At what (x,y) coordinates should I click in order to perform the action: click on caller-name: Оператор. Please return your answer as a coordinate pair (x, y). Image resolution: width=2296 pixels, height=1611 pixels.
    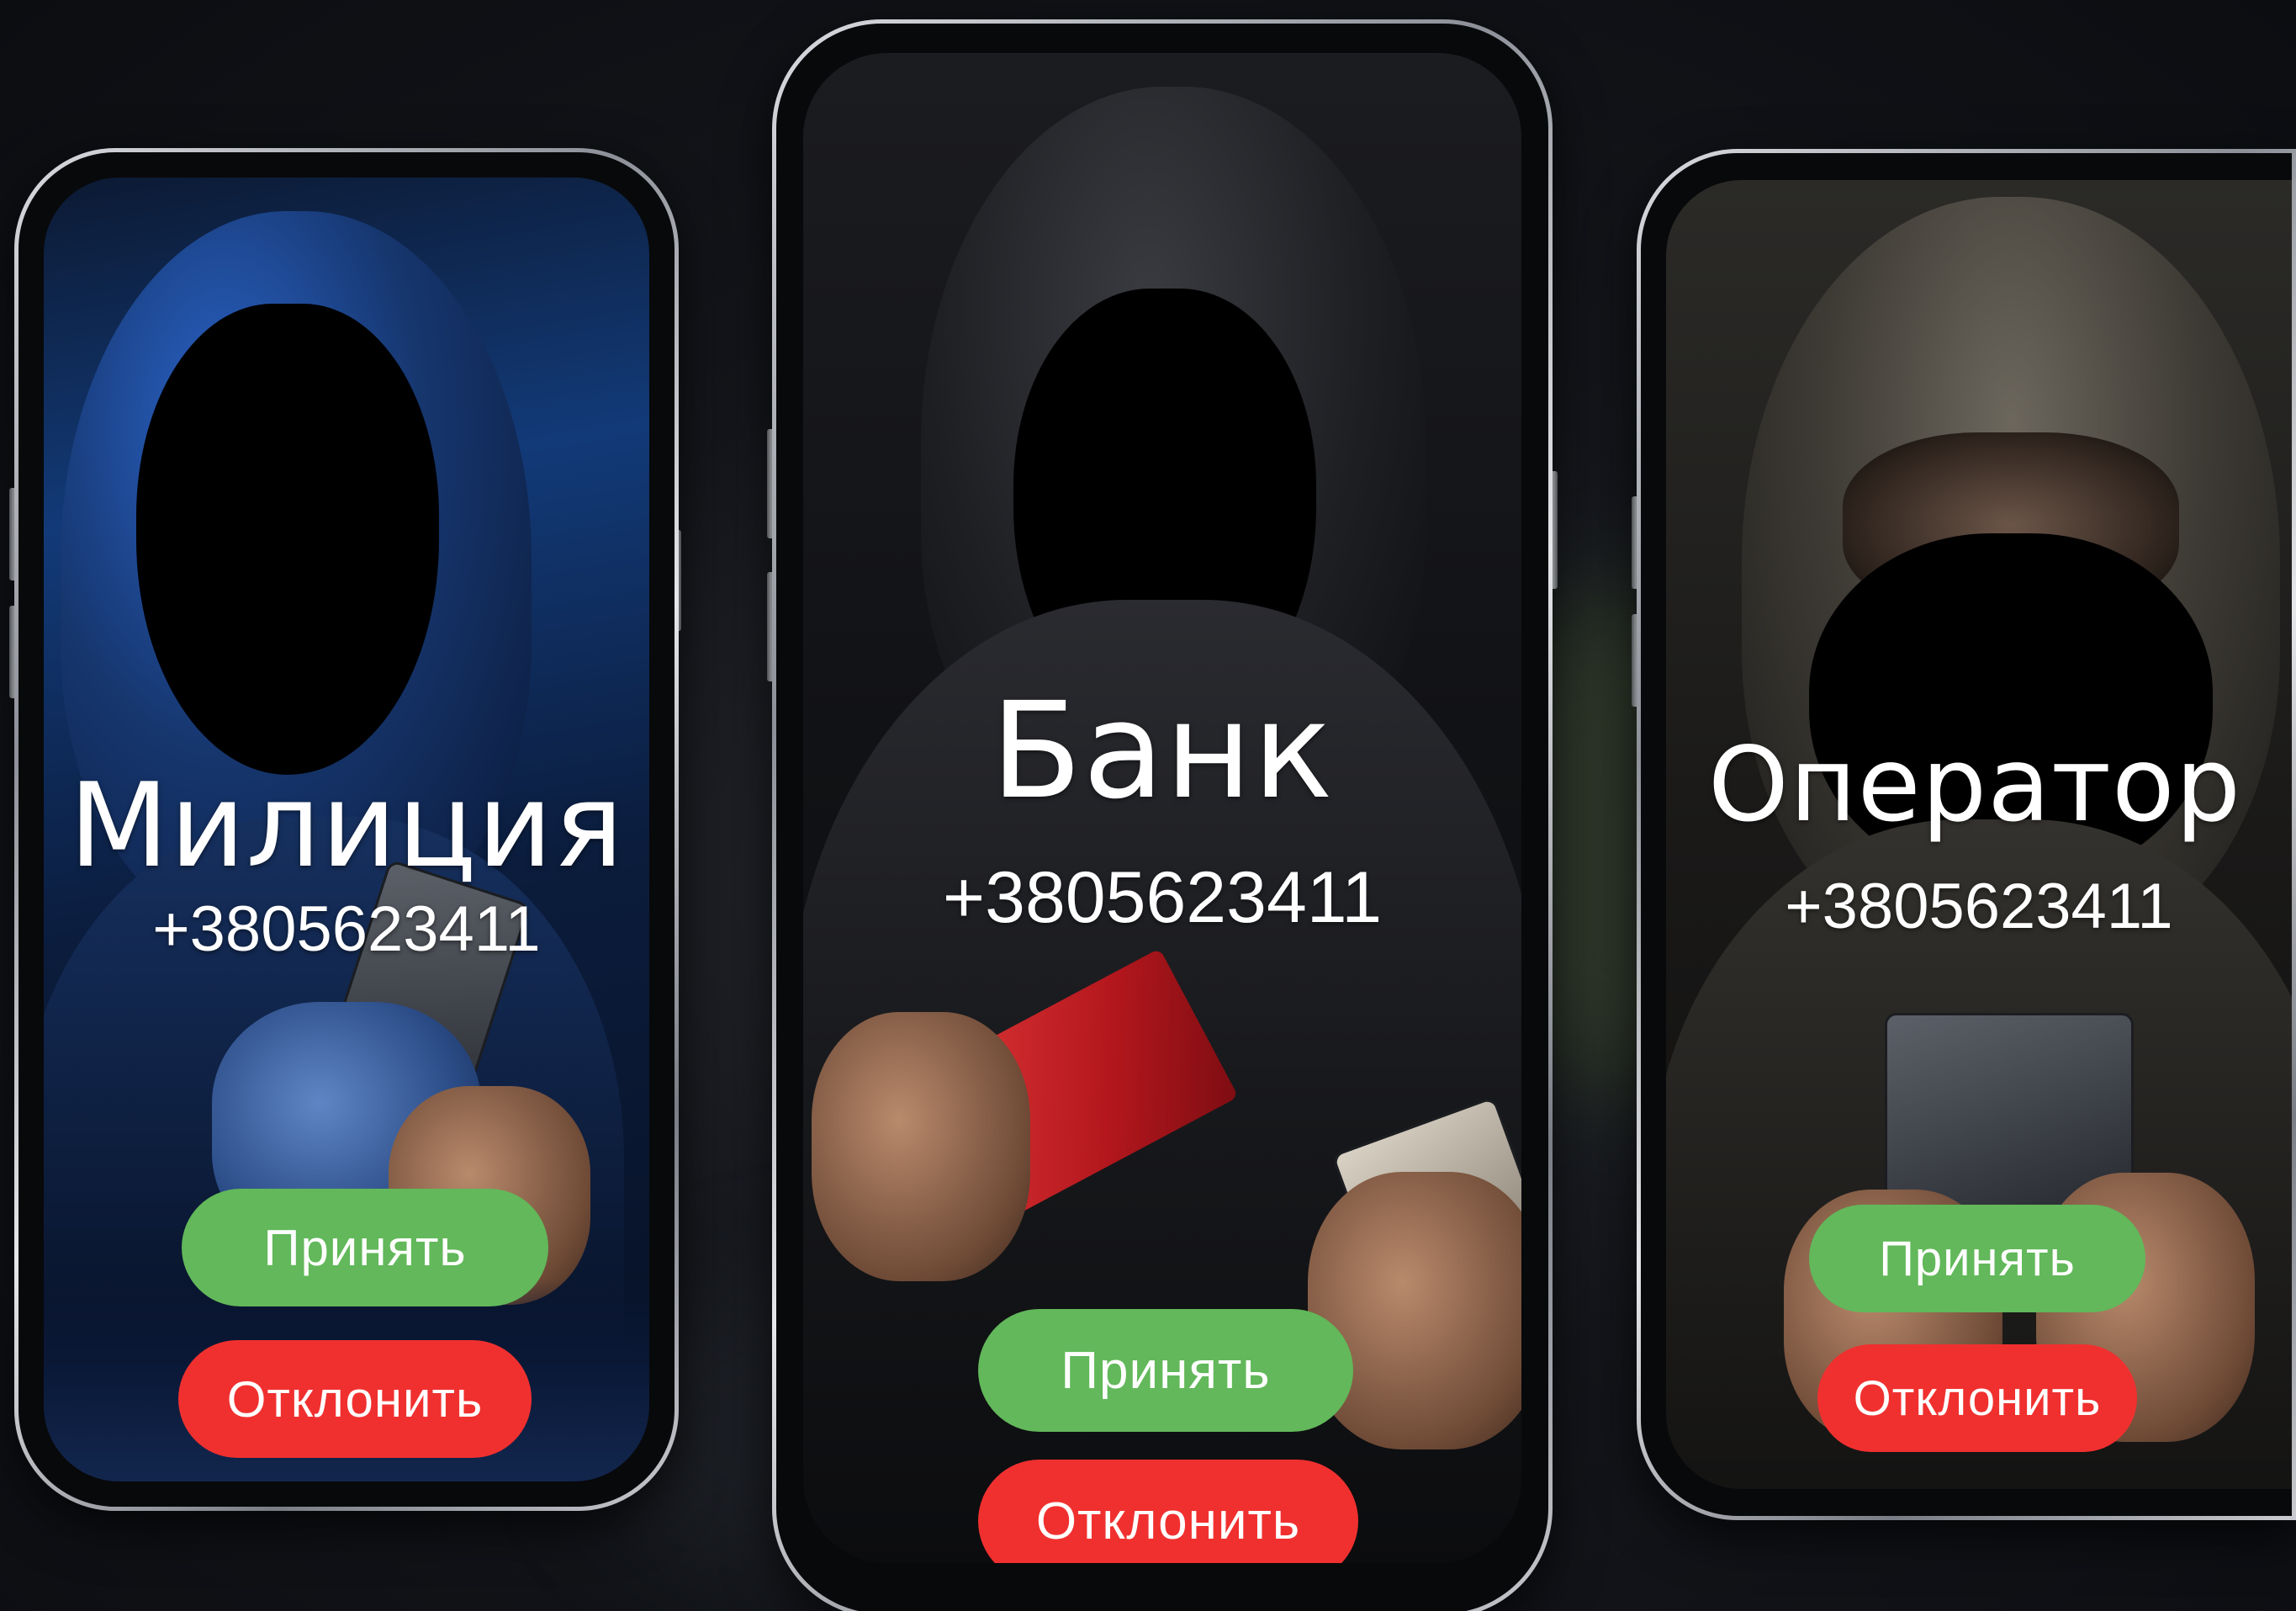
    Looking at the image, I should click on (1974, 785).